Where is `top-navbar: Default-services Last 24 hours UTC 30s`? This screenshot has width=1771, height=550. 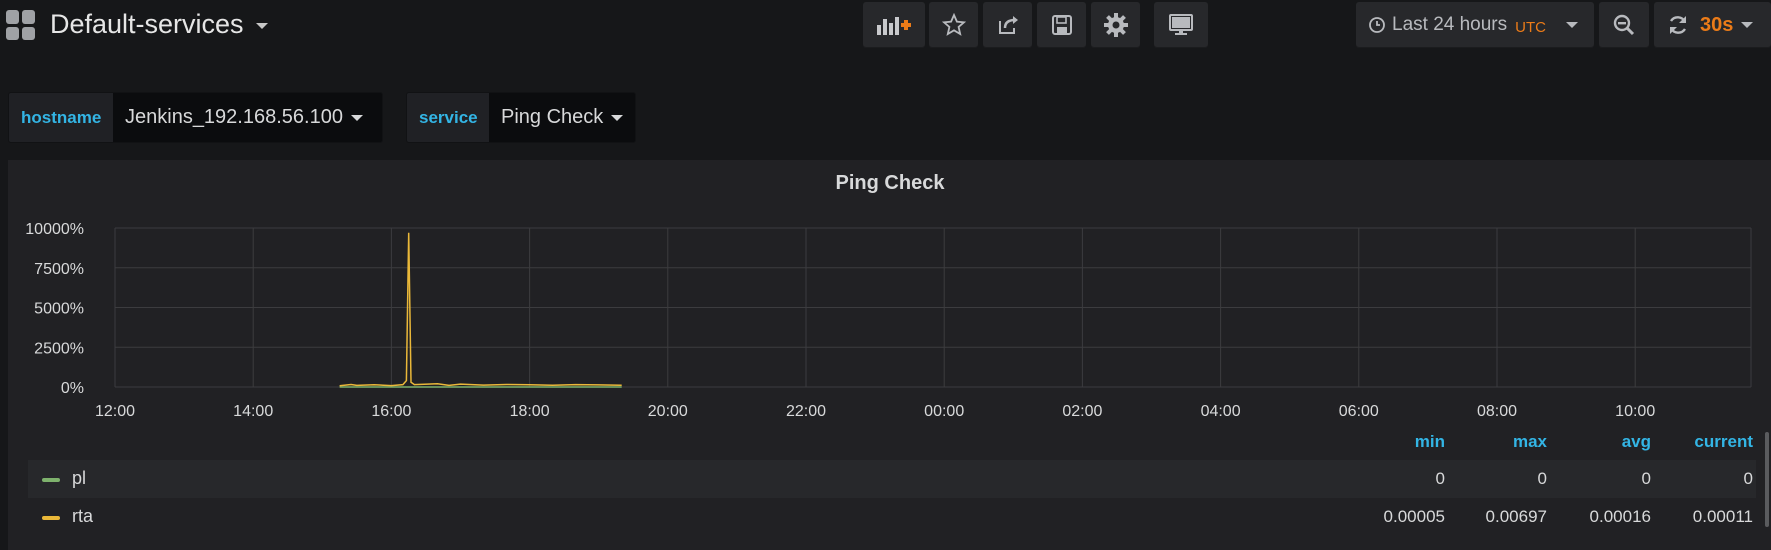 top-navbar: Default-services Last 24 hours UTC 30s is located at coordinates (885, 26).